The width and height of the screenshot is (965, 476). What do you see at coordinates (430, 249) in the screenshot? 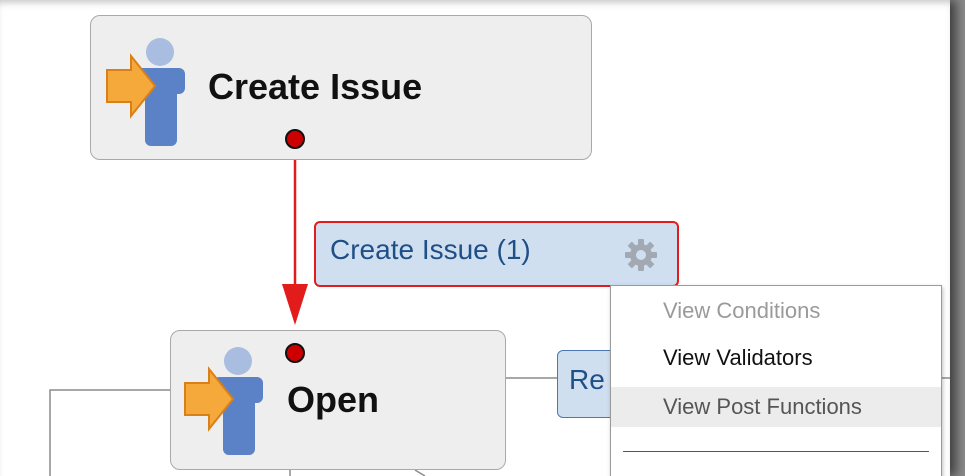
I see `transition-create-issue-label: Create Issue (1)` at bounding box center [430, 249].